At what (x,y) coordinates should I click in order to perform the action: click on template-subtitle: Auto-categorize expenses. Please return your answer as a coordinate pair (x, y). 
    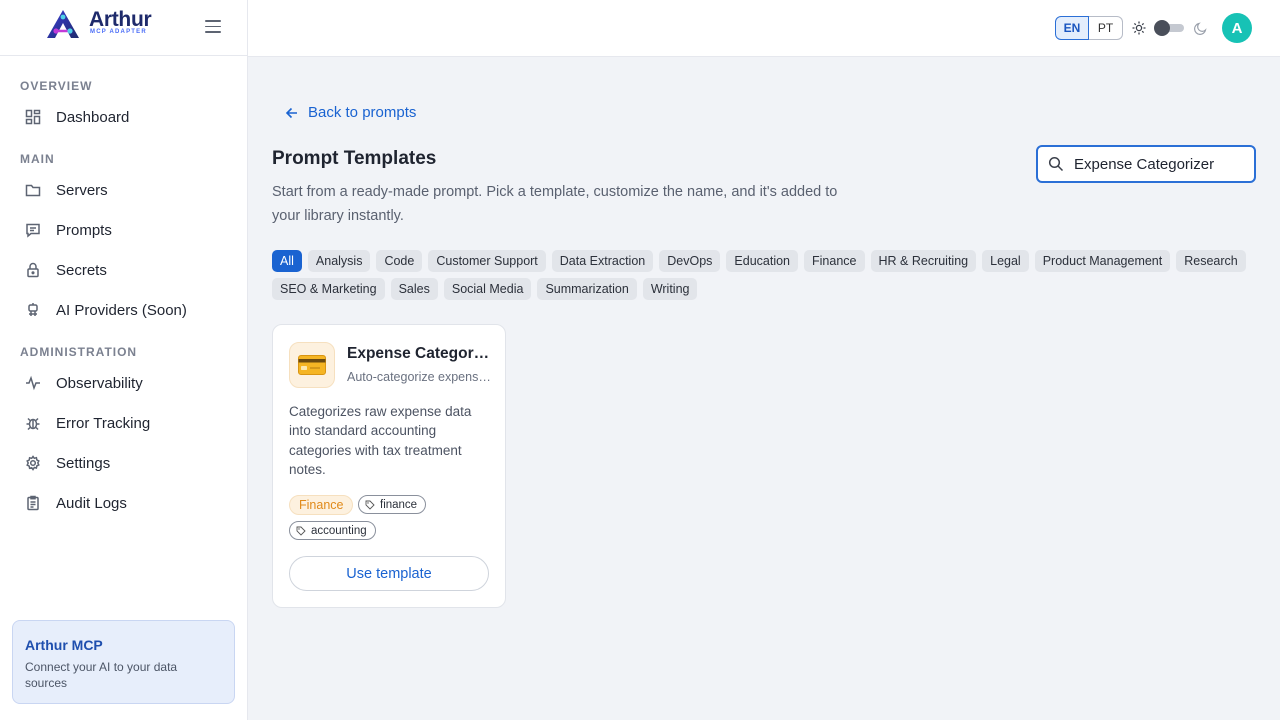
    Looking at the image, I should click on (419, 377).